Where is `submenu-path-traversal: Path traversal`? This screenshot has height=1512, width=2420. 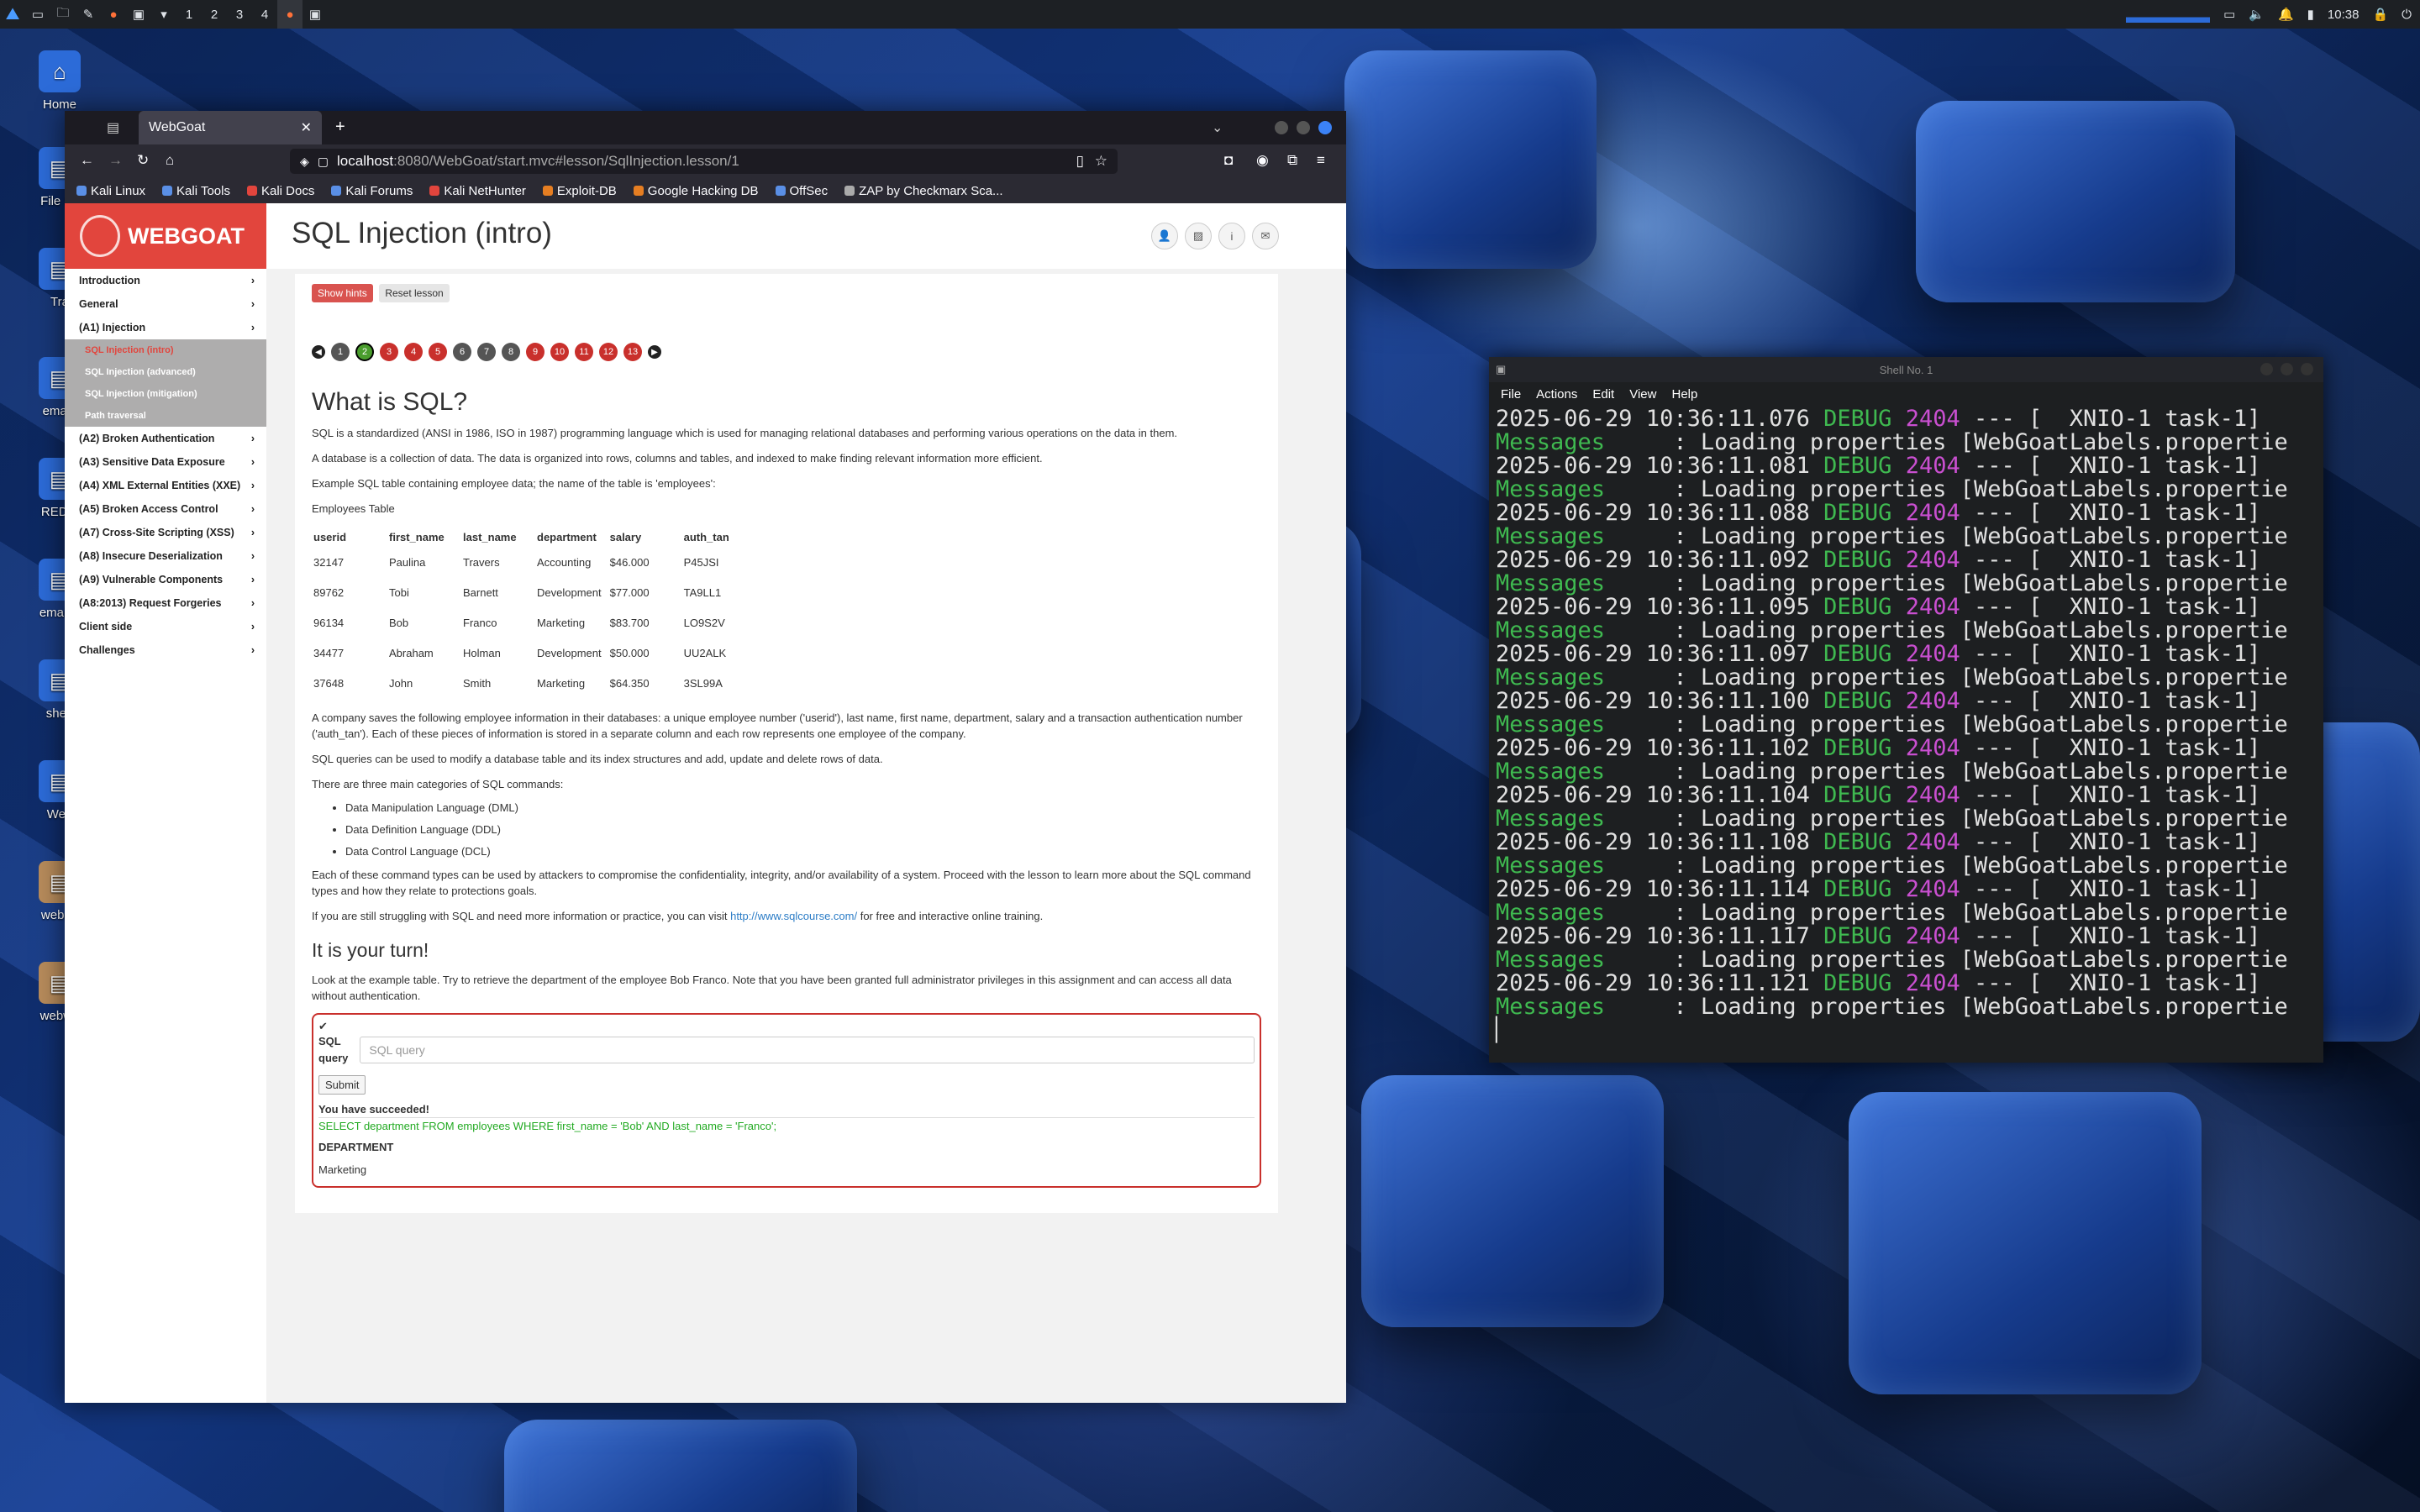 submenu-path-traversal: Path traversal is located at coordinates (165, 416).